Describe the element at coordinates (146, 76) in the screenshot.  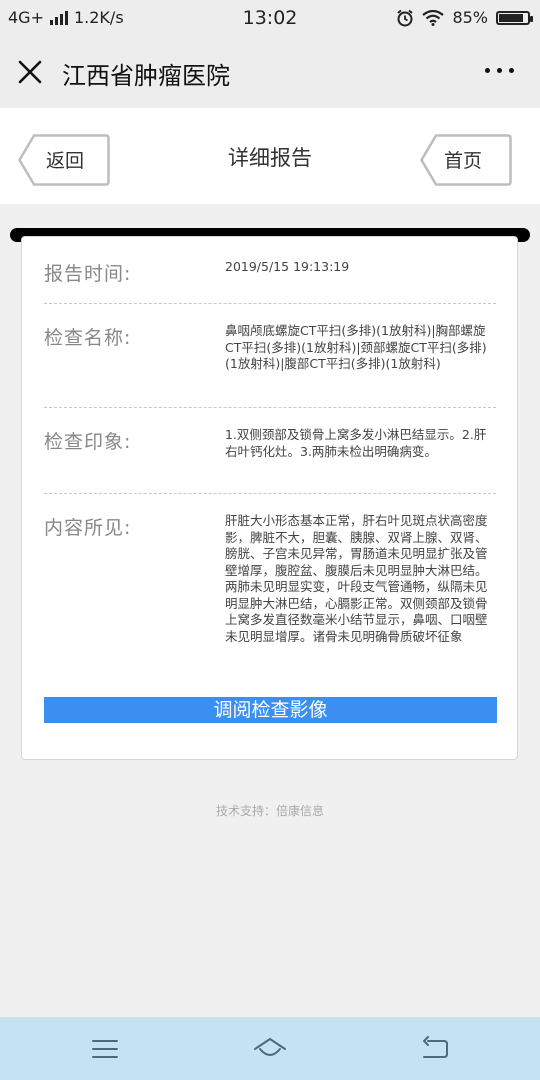
I see `page-title: 江西省肿瘤医院` at that location.